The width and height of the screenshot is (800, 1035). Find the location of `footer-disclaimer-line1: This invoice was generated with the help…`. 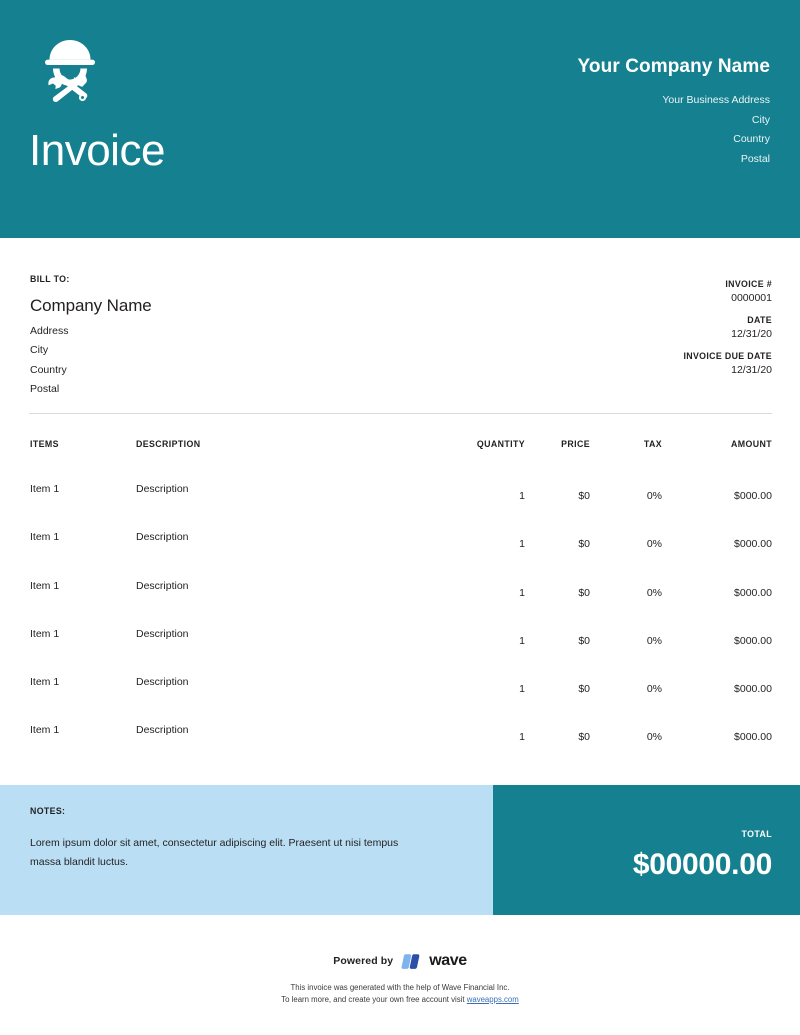

footer-disclaimer-line1: This invoice was generated with the help… is located at coordinates (400, 987).